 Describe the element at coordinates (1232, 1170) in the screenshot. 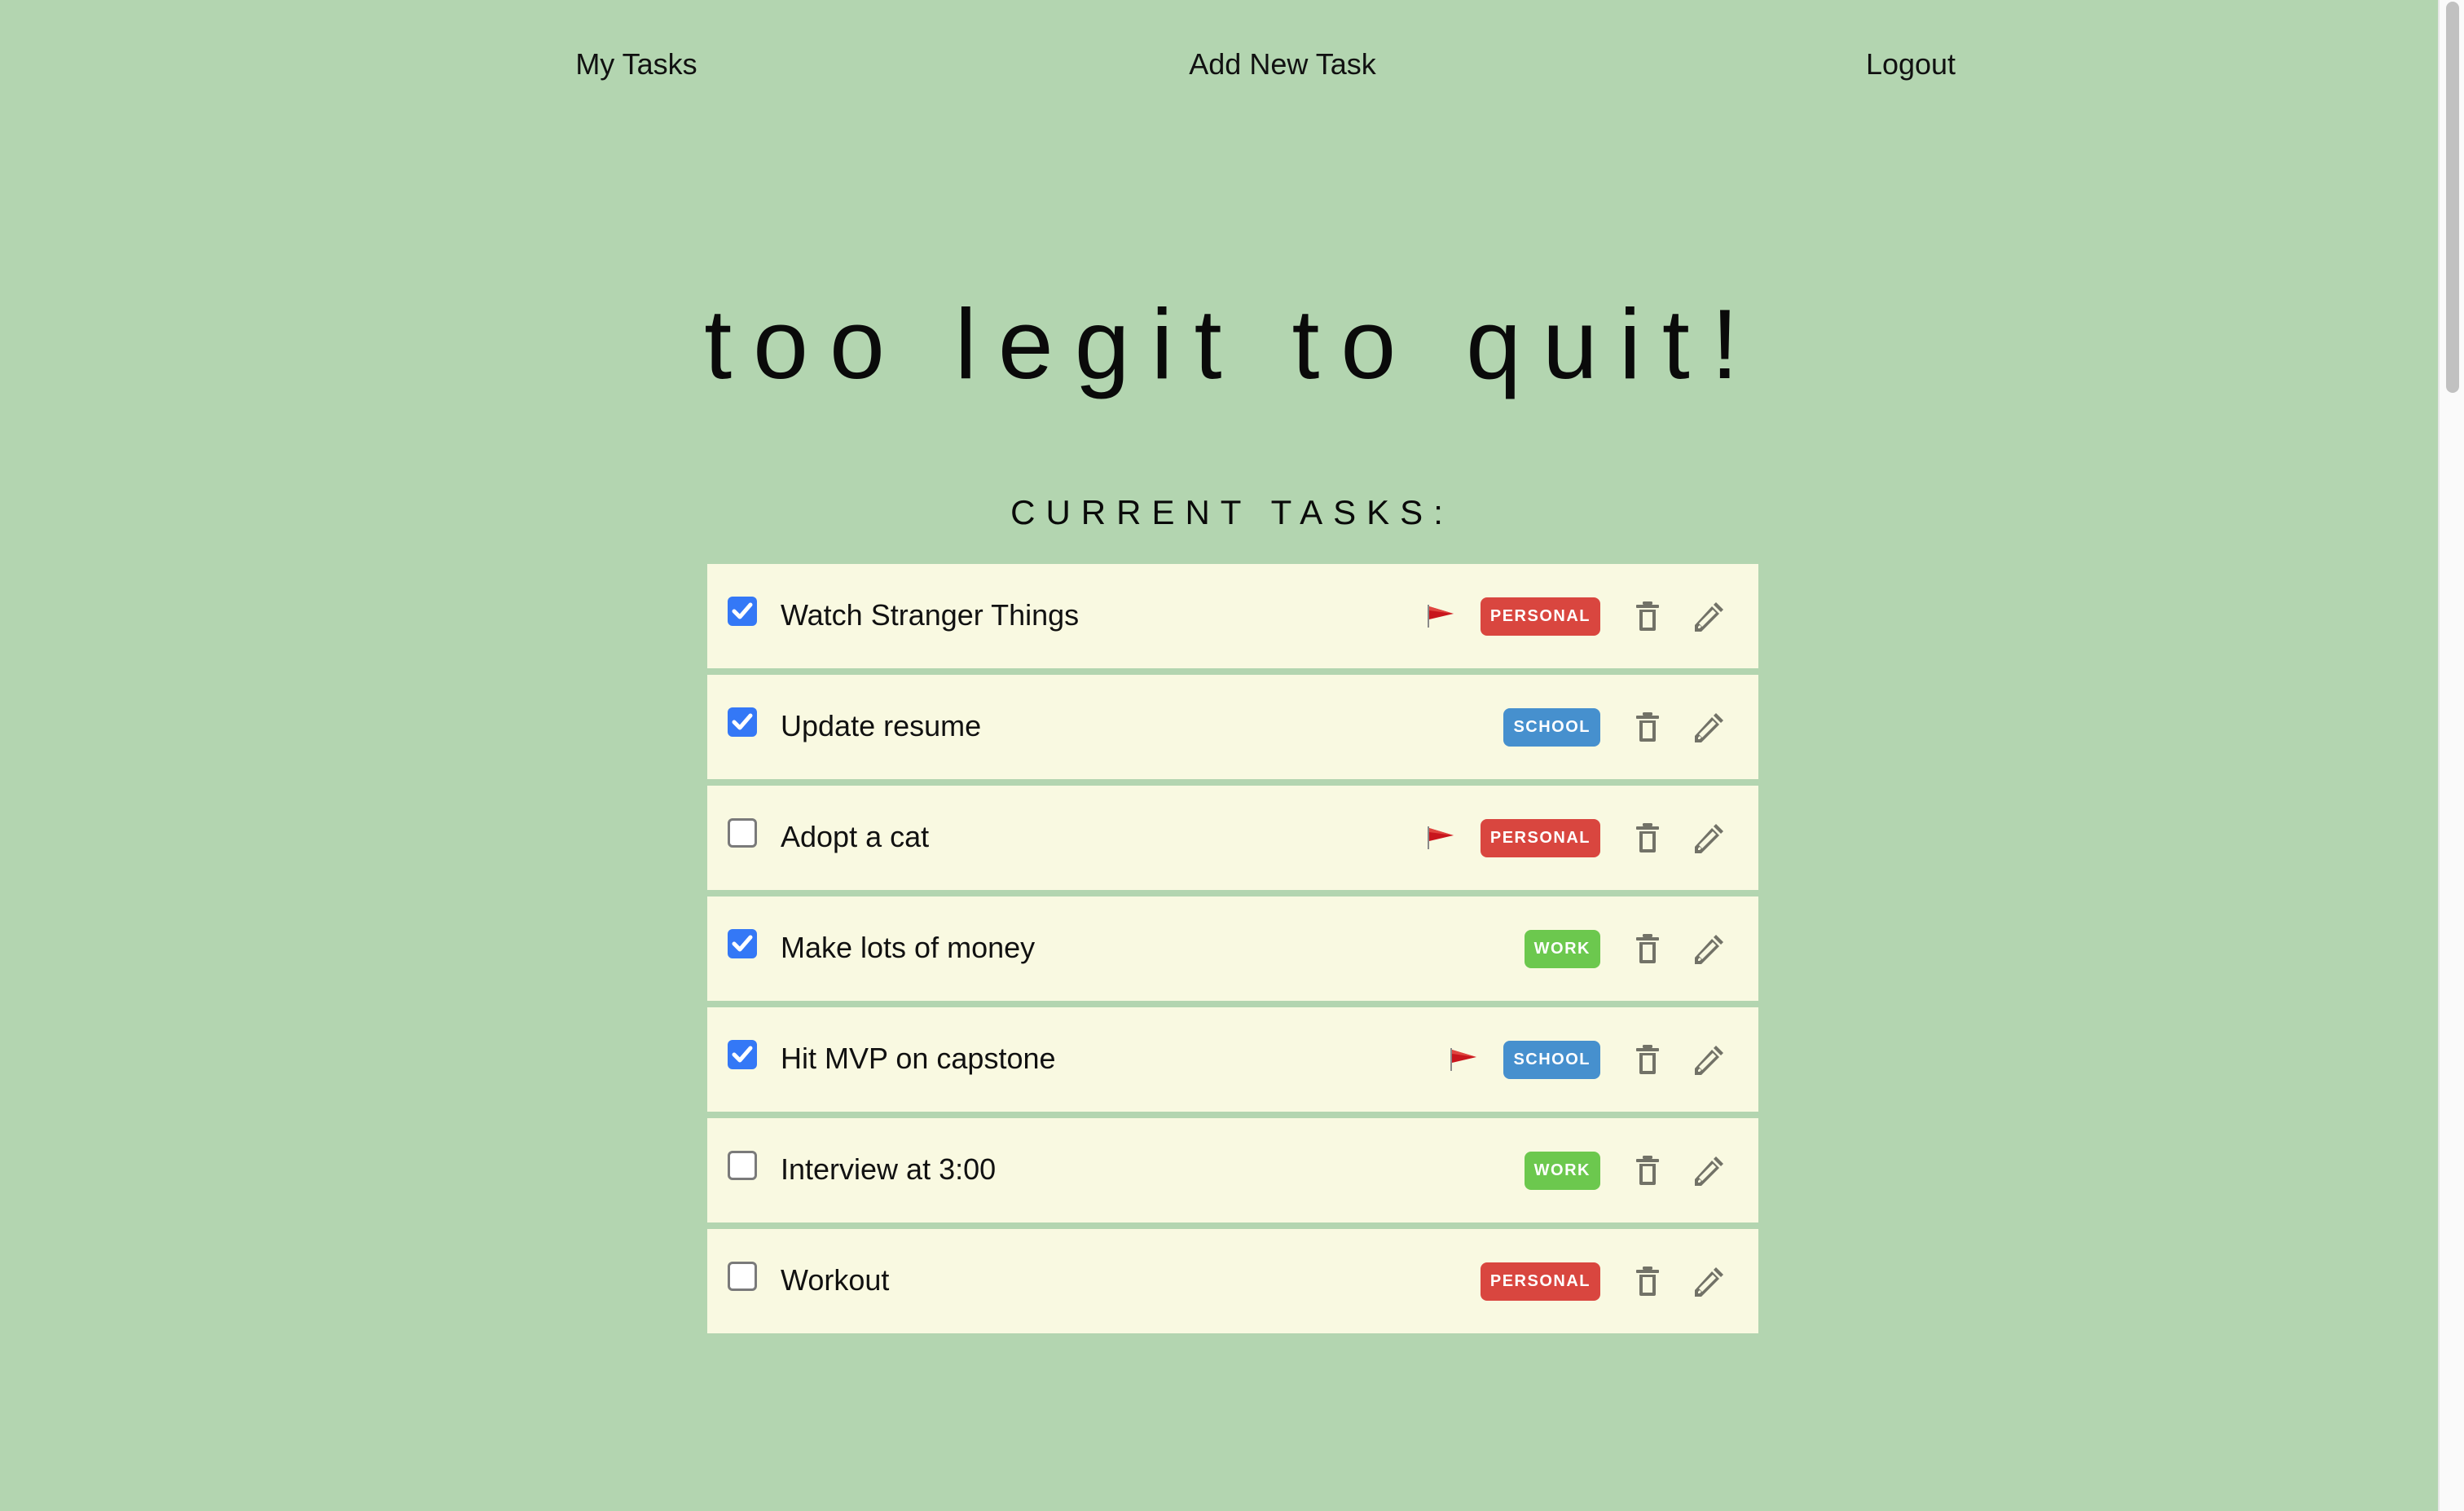

I see `task-row: Interview at 3:00 WORK` at that location.